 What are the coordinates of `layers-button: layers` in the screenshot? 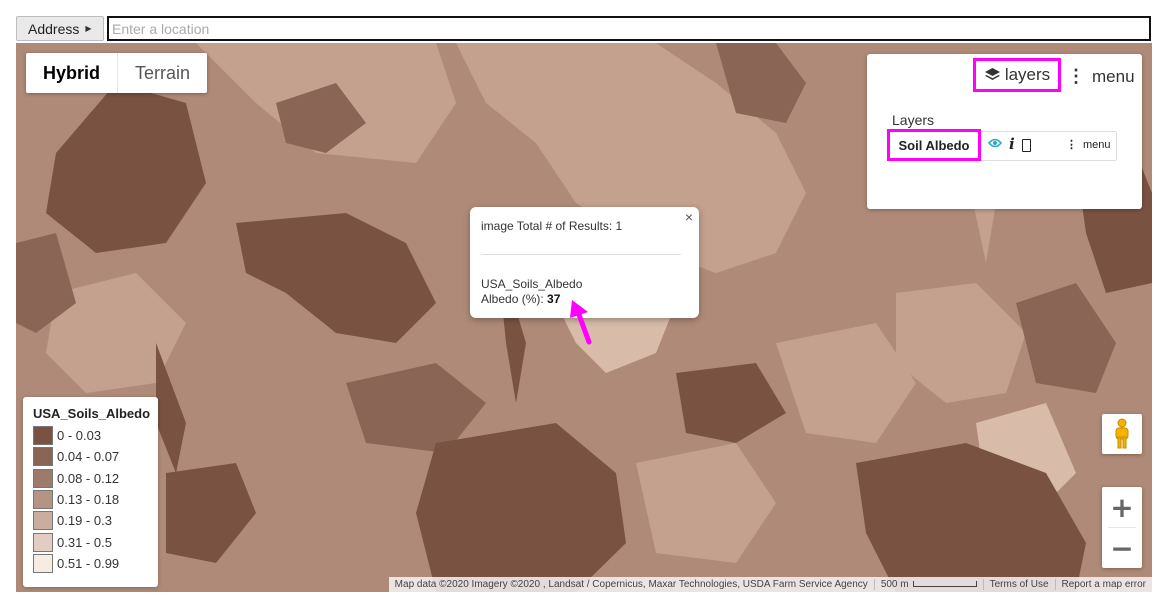 It's located at (1017, 75).